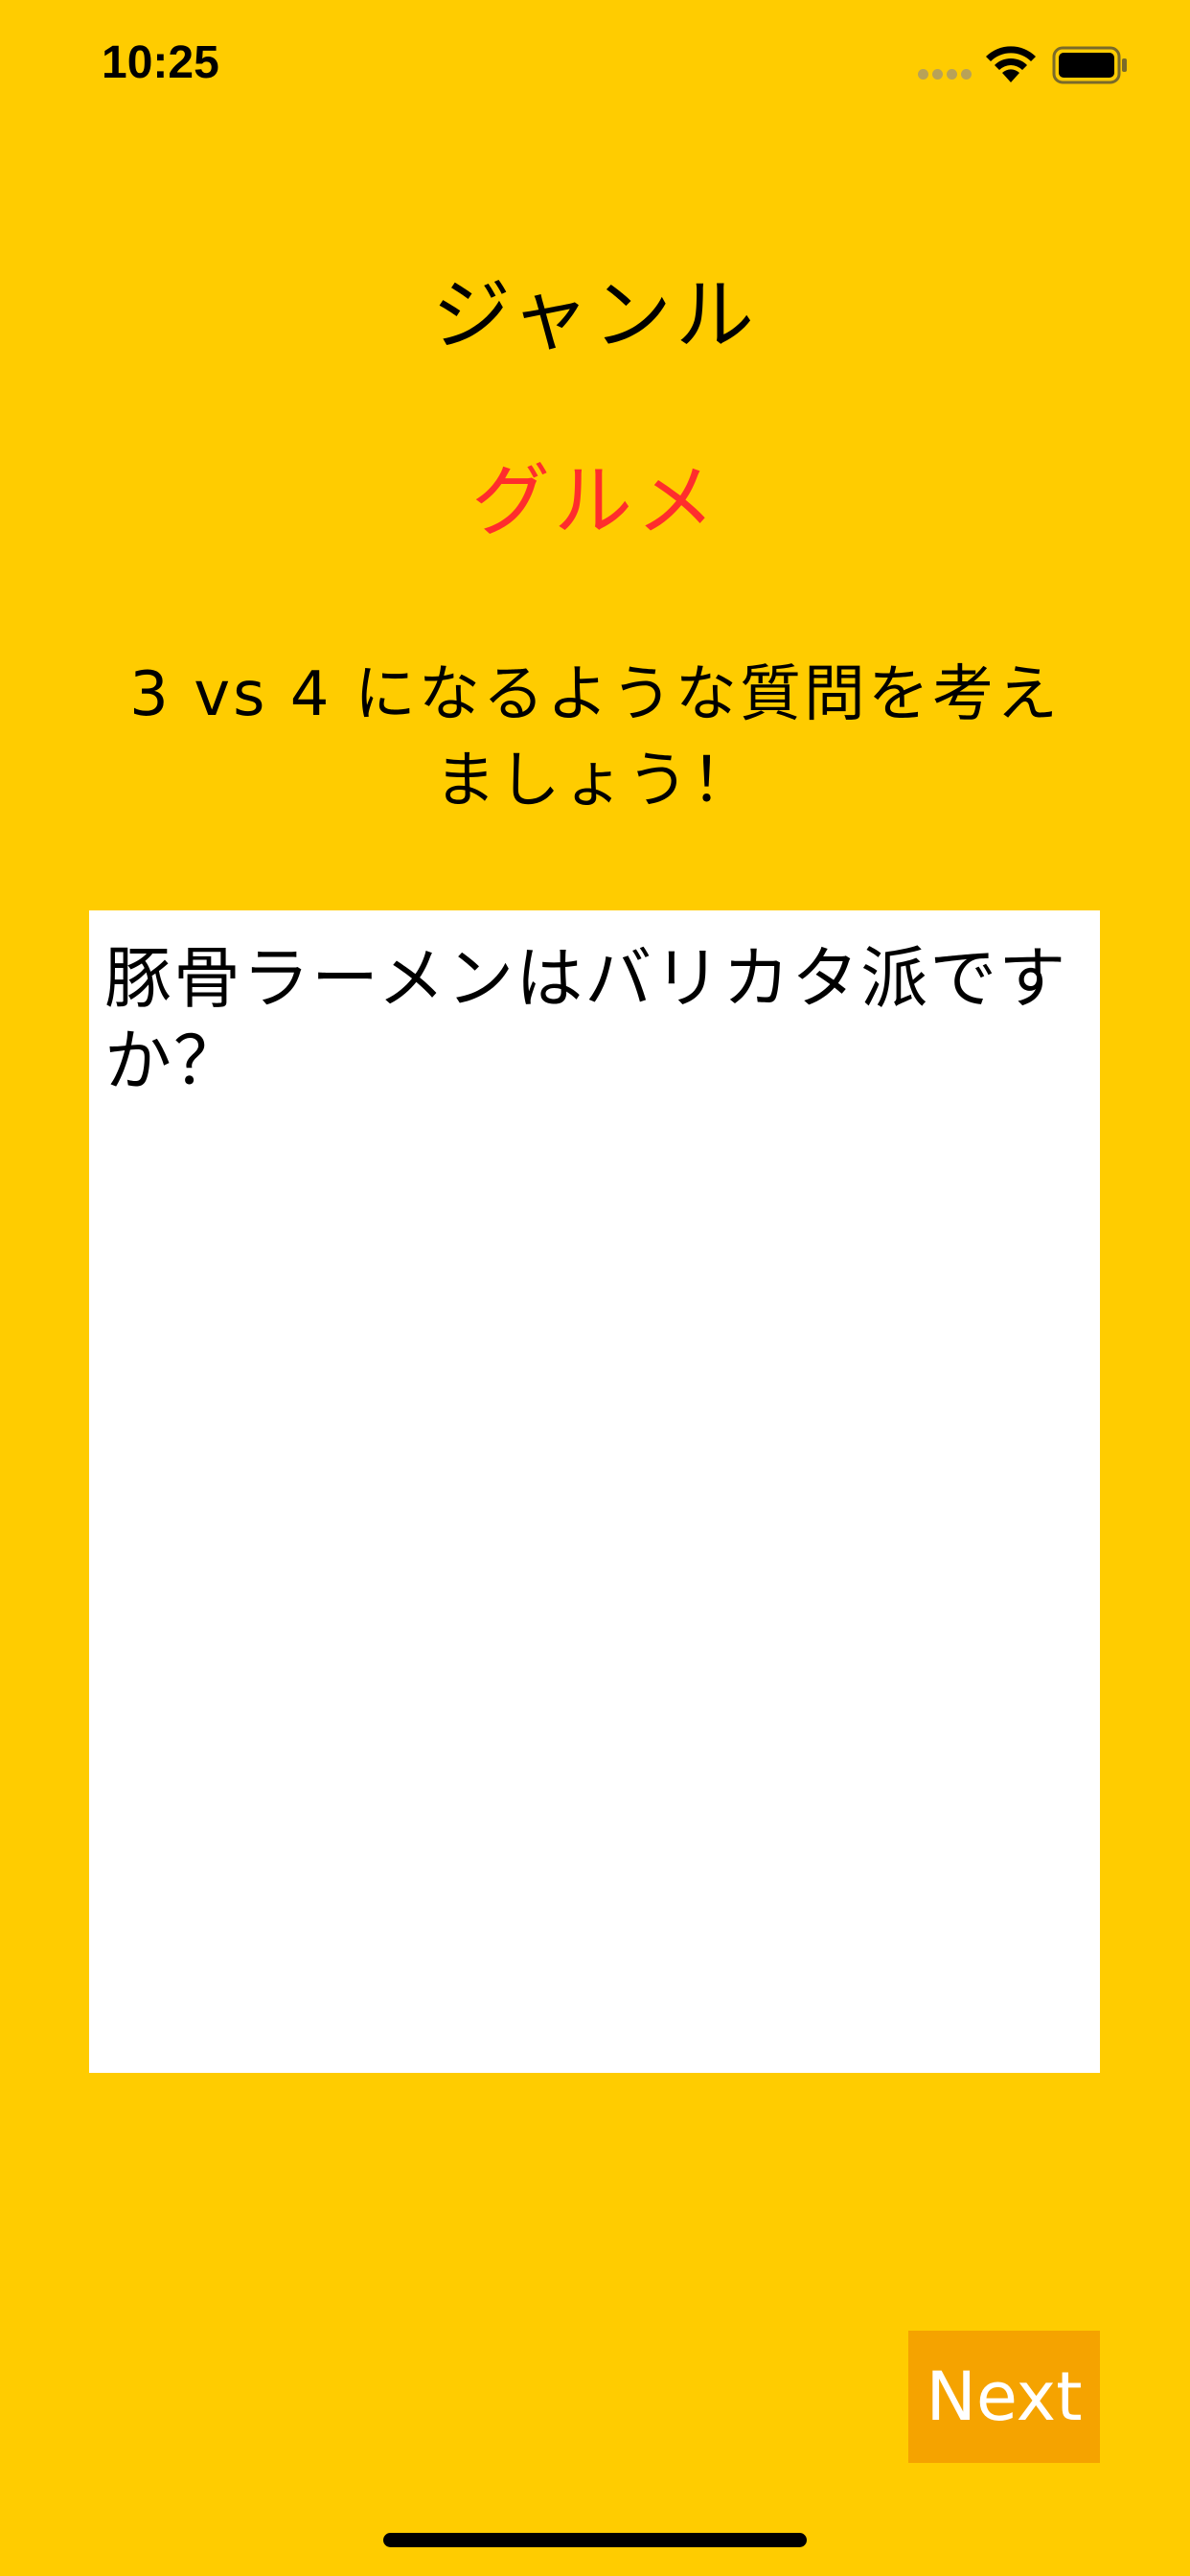  What do you see at coordinates (595, 2540) in the screenshot?
I see `home-indicator` at bounding box center [595, 2540].